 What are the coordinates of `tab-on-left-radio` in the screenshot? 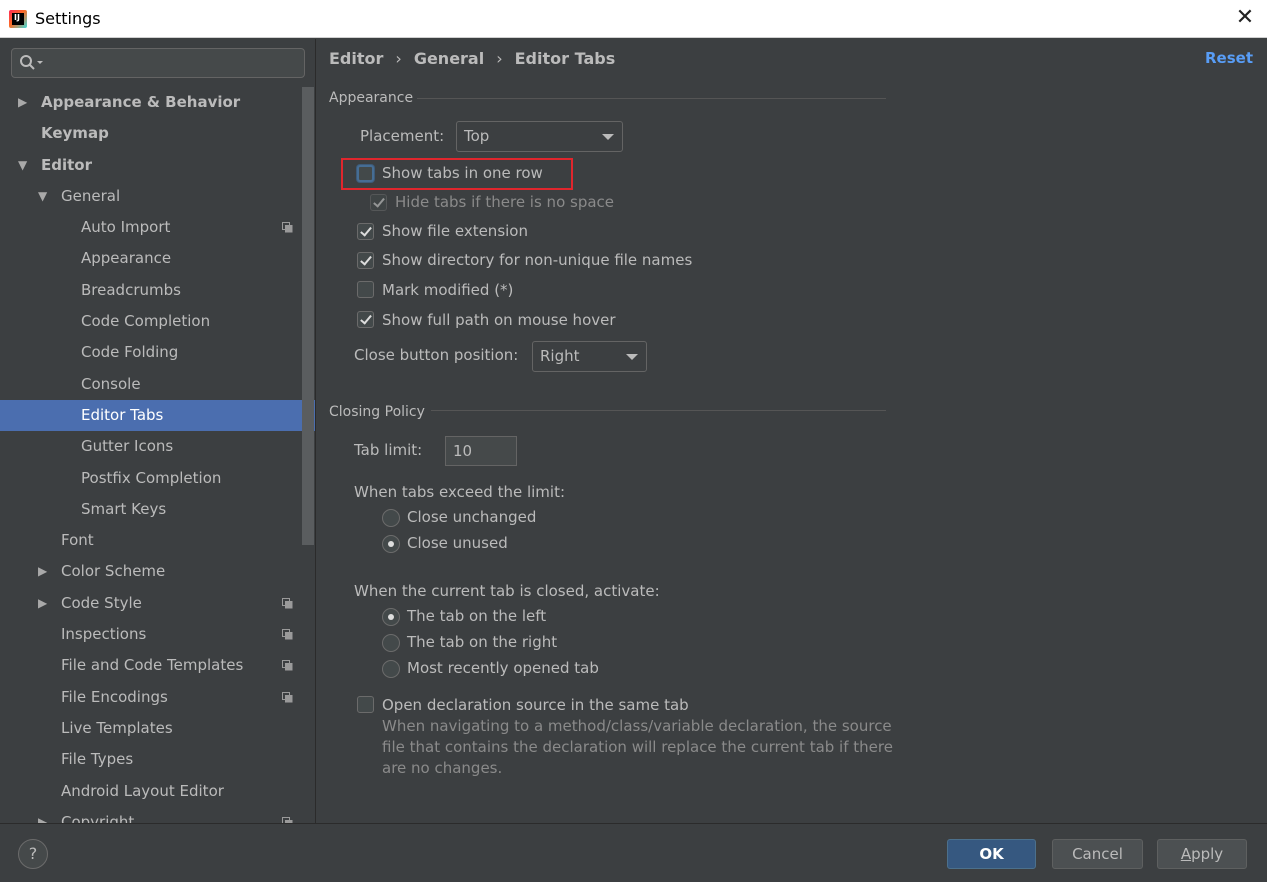 It's located at (391, 617).